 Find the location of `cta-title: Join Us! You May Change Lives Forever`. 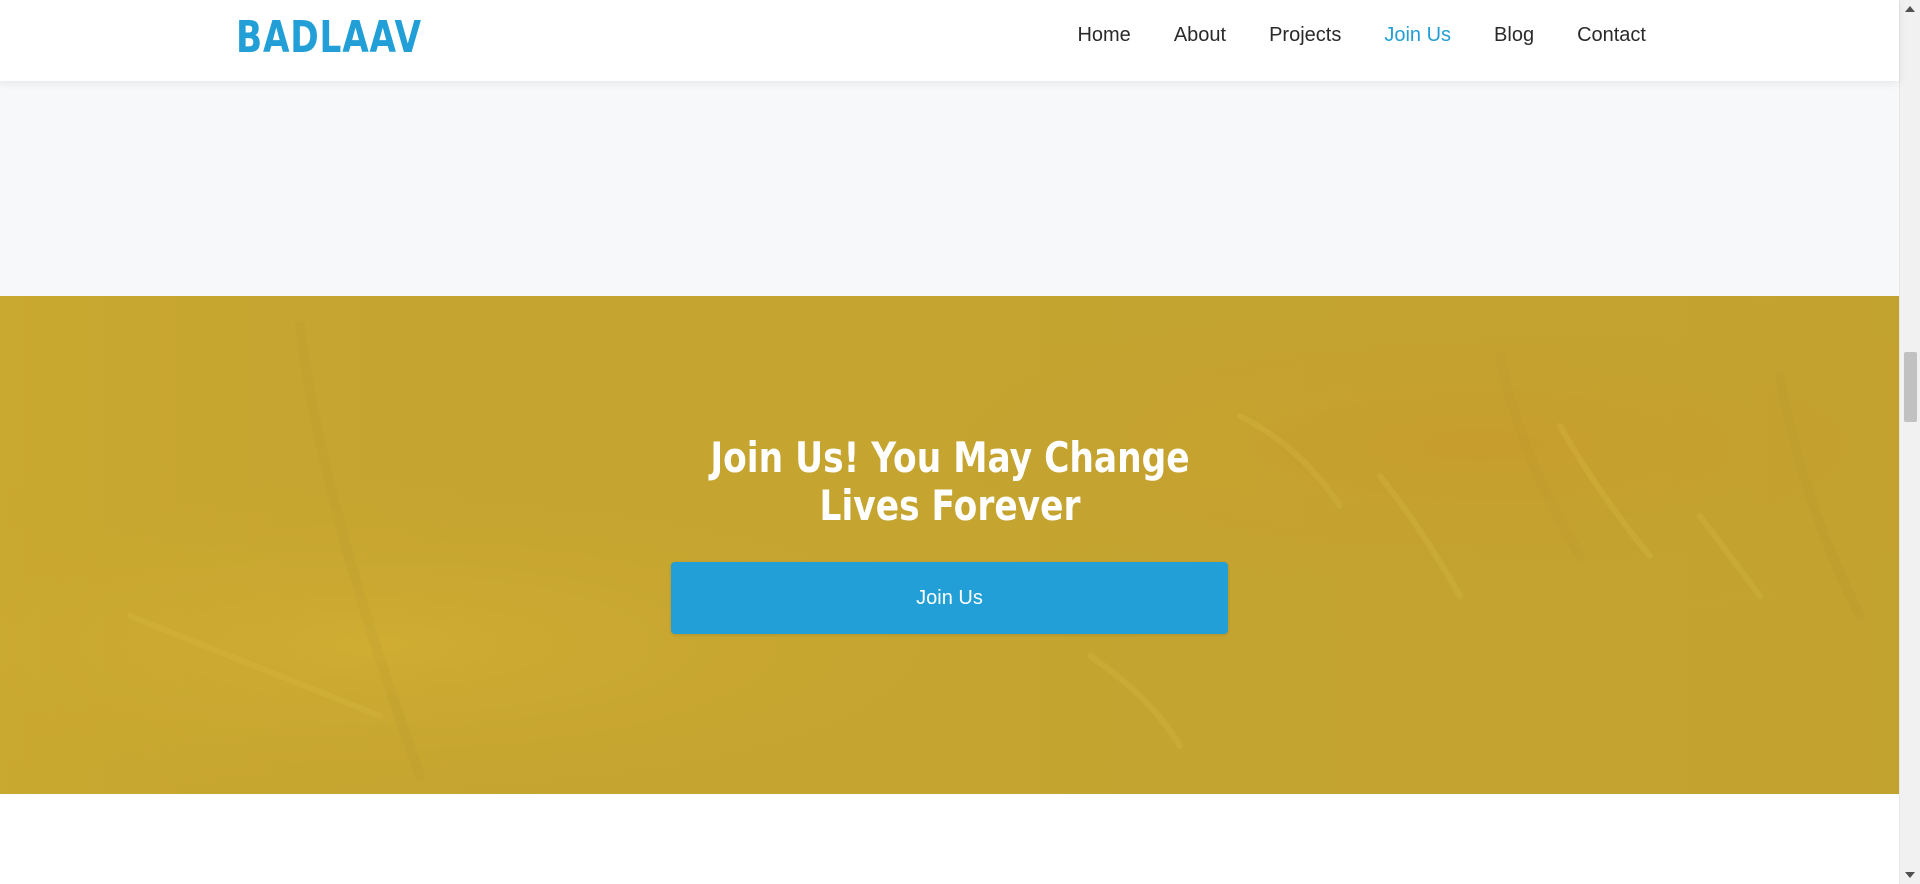

cta-title: Join Us! You May Change Lives Forever is located at coordinates (949, 482).